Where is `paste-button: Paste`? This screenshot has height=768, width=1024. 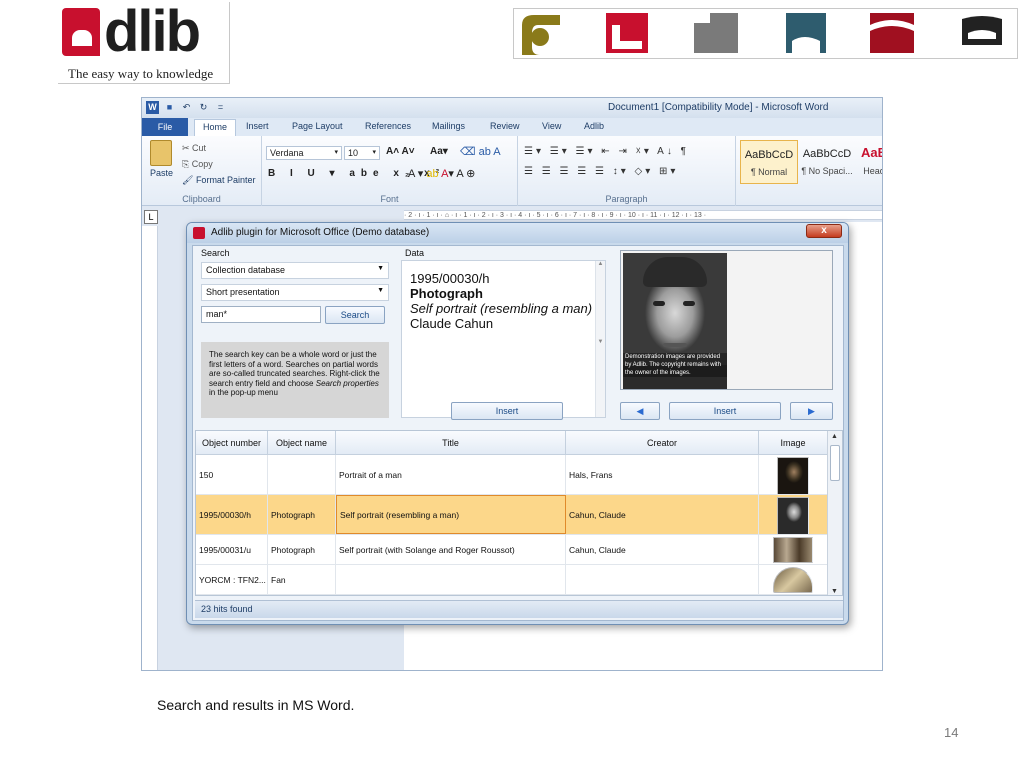
paste-button: Paste is located at coordinates (161, 173).